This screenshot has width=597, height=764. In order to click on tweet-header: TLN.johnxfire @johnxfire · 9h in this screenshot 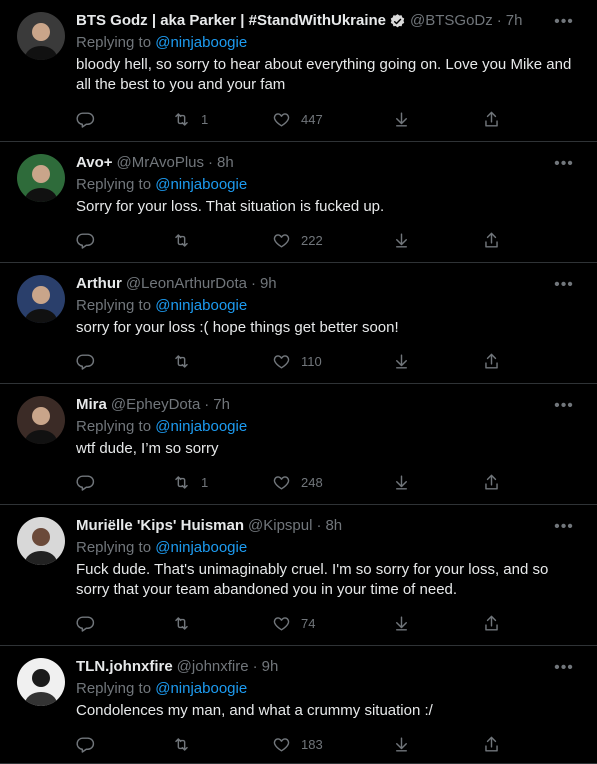, I will do `click(329, 667)`.